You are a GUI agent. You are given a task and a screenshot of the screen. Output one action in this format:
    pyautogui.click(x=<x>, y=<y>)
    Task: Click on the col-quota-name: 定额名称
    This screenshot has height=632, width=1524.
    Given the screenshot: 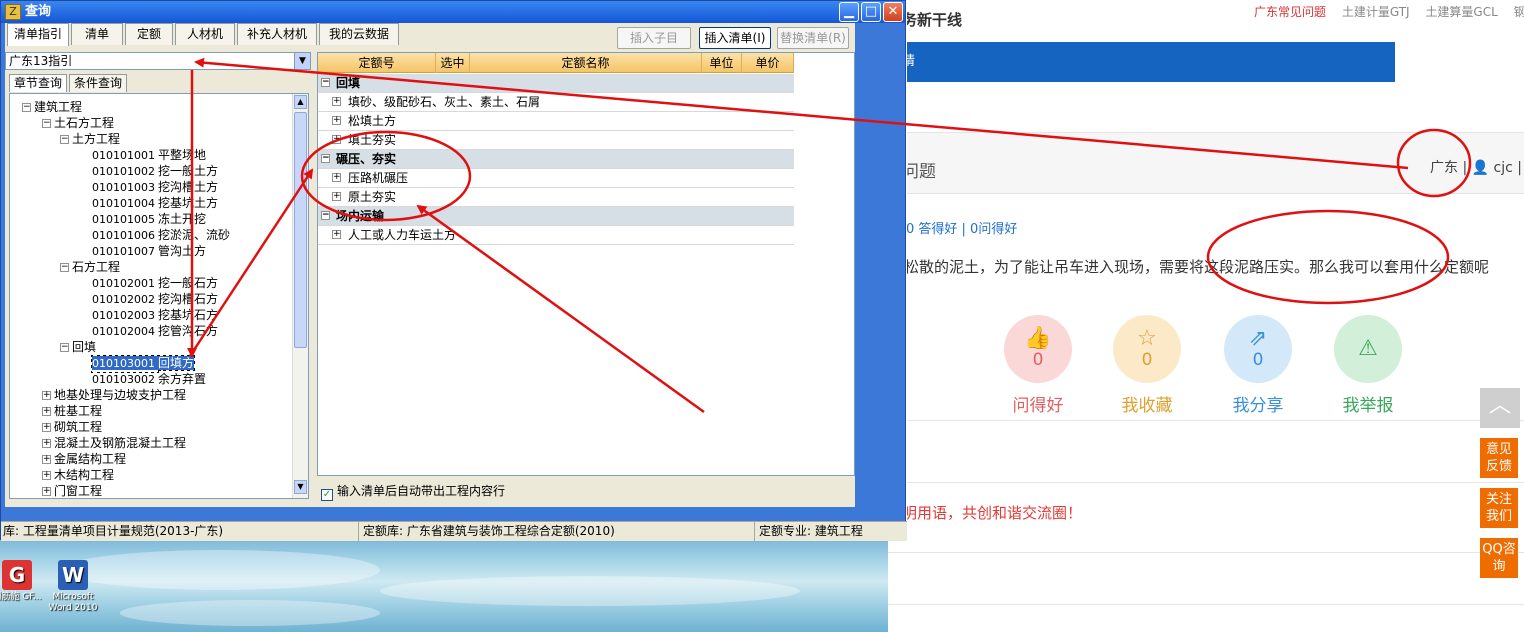 What is the action you would take?
    pyautogui.click(x=586, y=63)
    